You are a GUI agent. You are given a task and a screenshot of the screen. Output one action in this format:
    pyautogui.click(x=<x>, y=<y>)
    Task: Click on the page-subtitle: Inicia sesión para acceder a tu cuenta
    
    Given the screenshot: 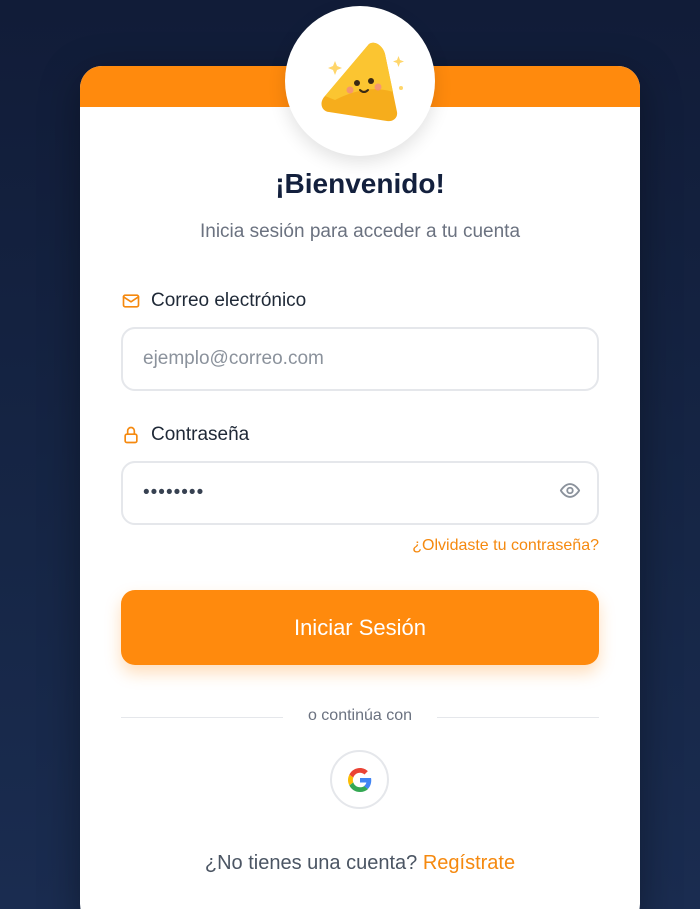 What is the action you would take?
    pyautogui.click(x=360, y=231)
    